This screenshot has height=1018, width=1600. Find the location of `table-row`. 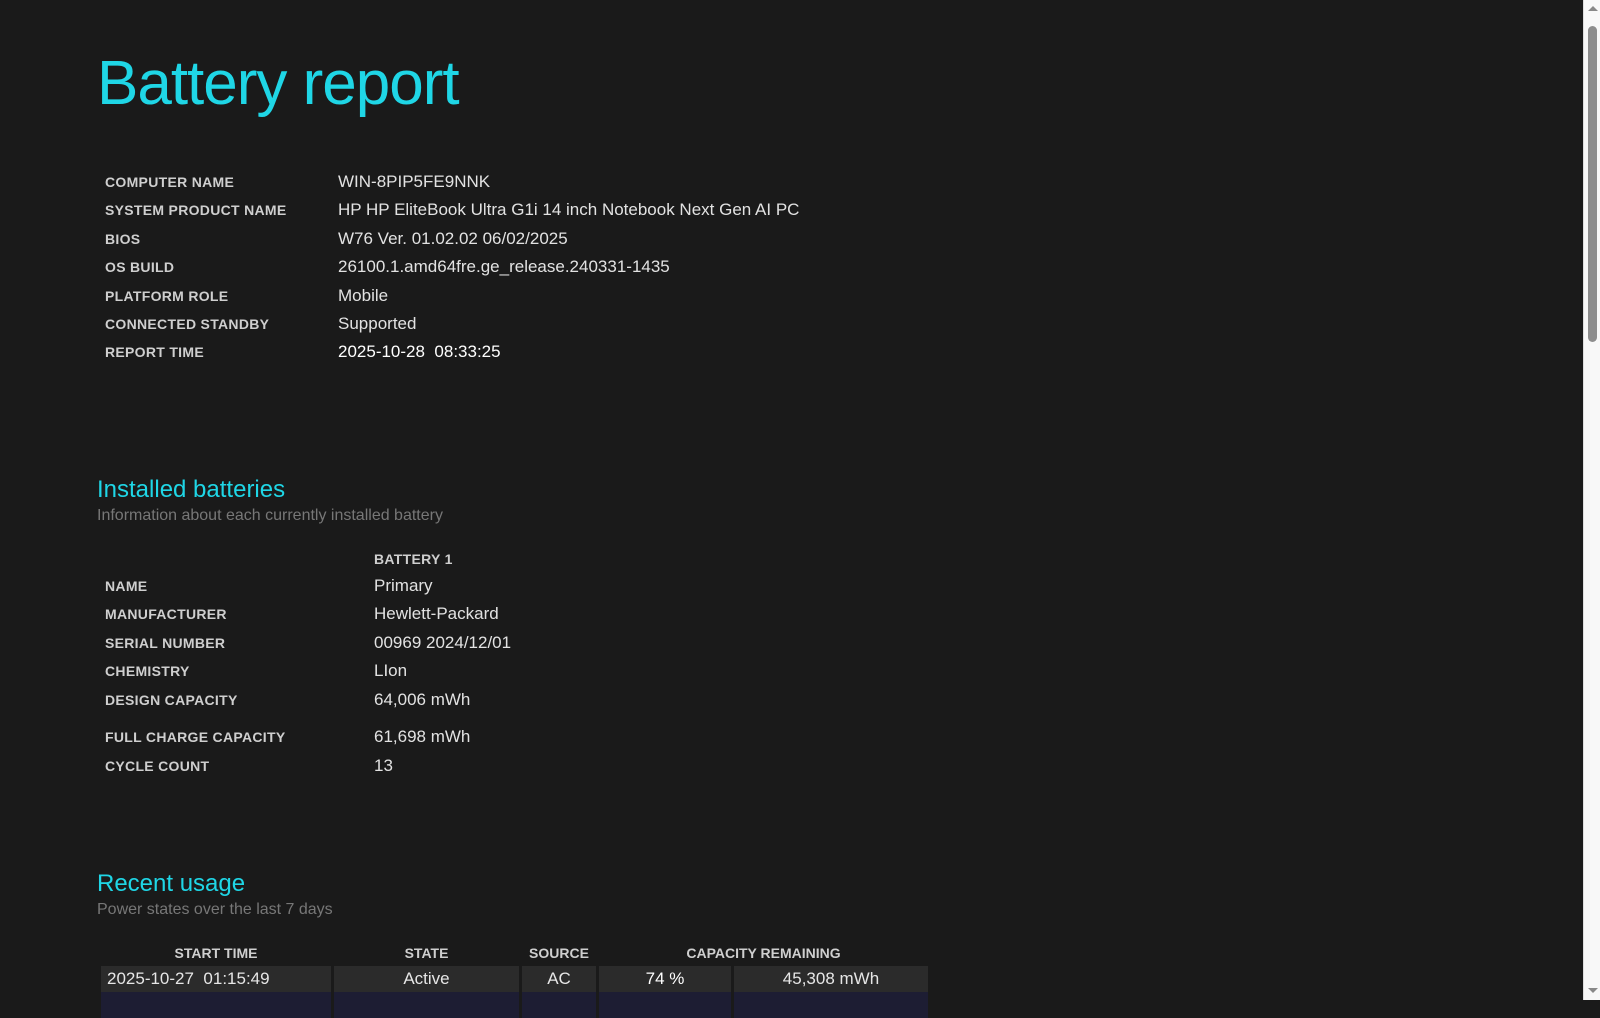

table-row is located at coordinates (514, 1005).